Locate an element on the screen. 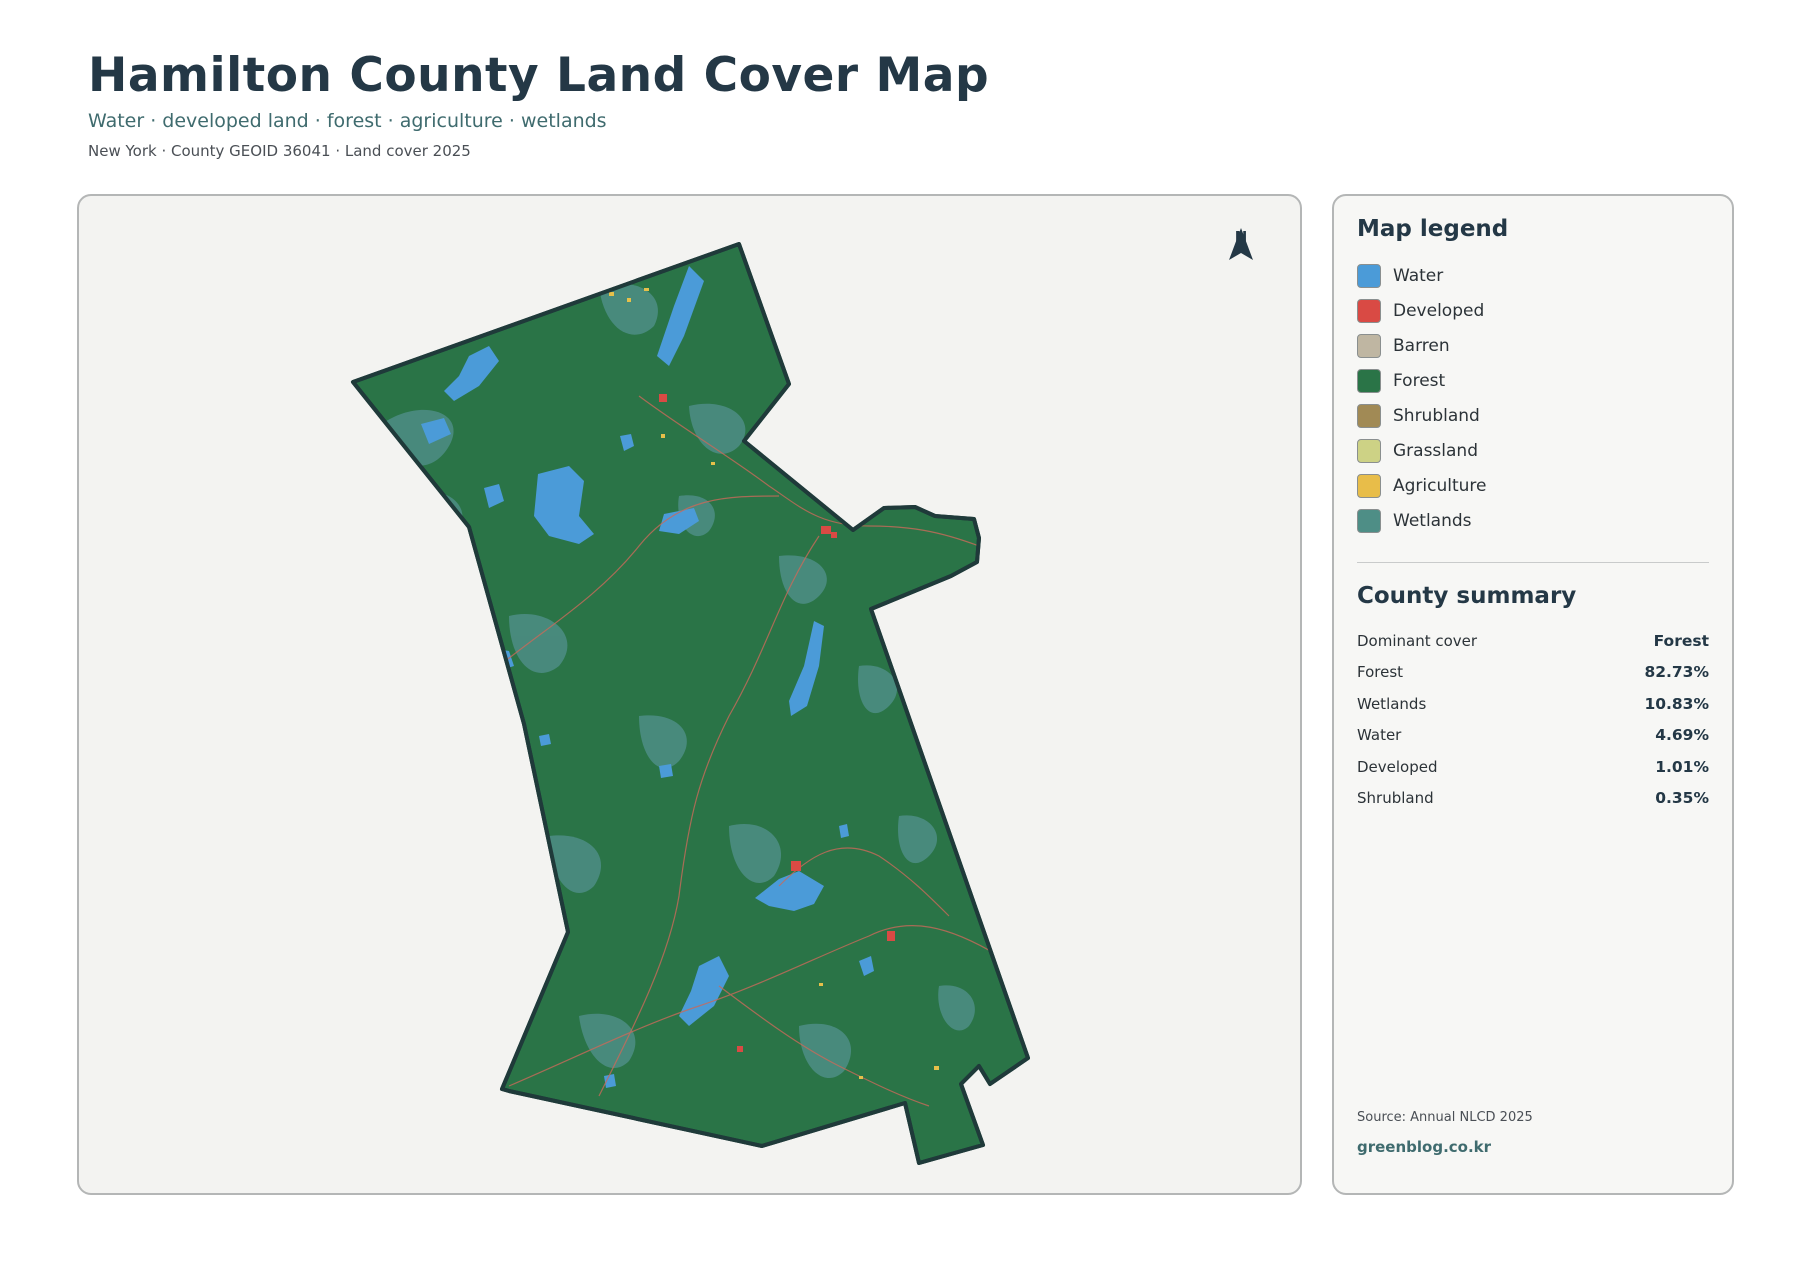 This screenshot has height=1273, width=1800. page-title: Hamilton County Land Cover Map is located at coordinates (539, 75).